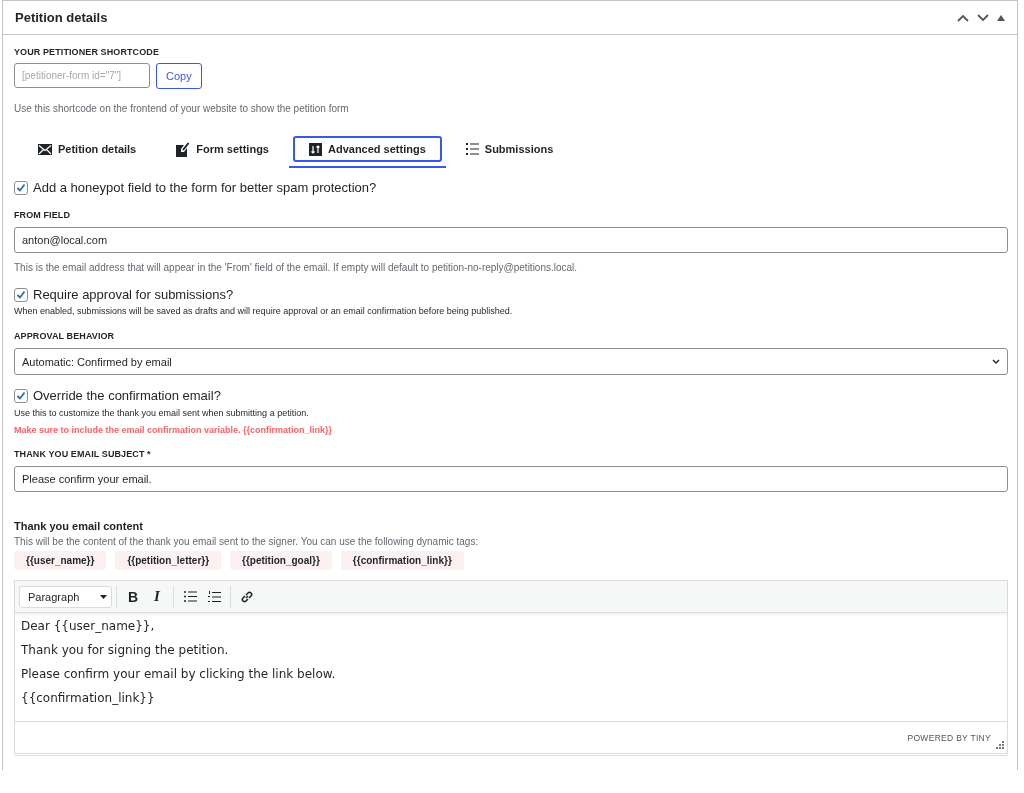 The image size is (1024, 793). Describe the element at coordinates (264, 311) in the screenshot. I see `help-text: When enabled, submissions will be saved as drafts and will require approval or an email confirmation before being published.` at that location.